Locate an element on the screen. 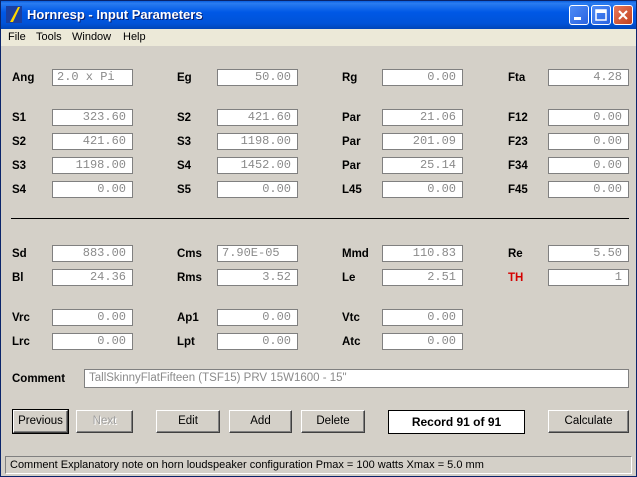 This screenshot has width=637, height=477. param-label-ap1: Ap1 is located at coordinates (188, 318).